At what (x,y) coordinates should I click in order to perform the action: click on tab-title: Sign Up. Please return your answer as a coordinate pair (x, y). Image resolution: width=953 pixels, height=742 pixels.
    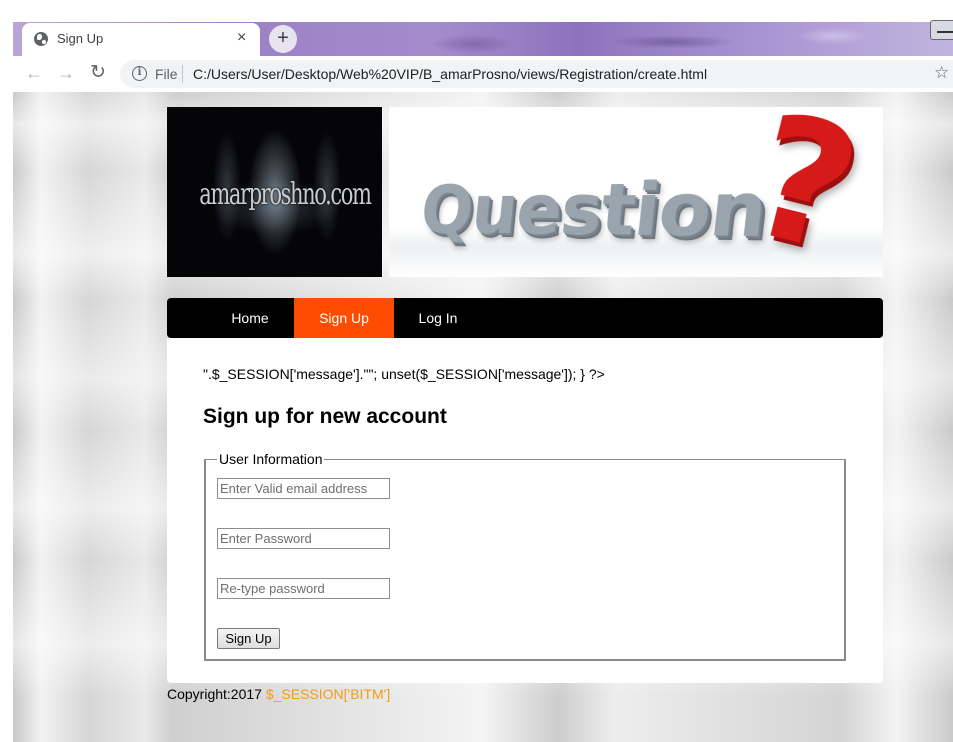
    Looking at the image, I should click on (80, 38).